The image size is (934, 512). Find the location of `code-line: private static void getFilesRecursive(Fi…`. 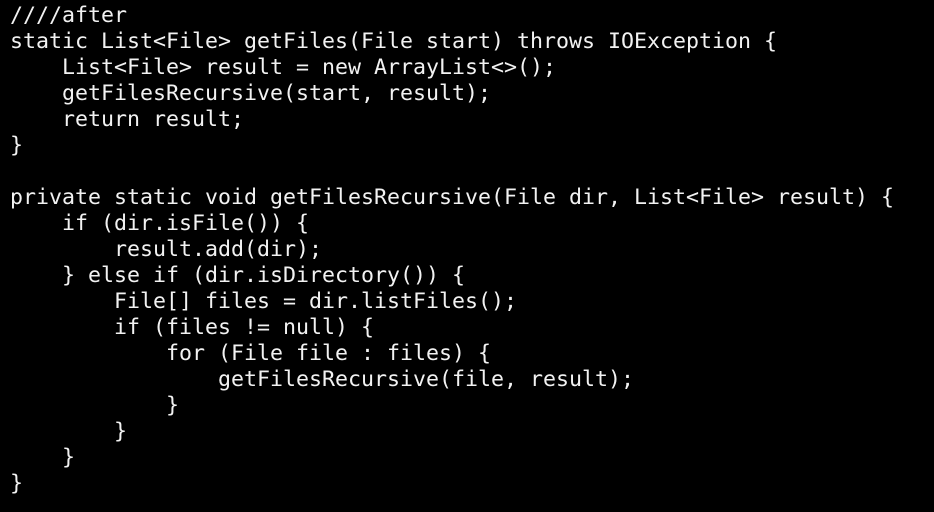

code-line: private static void getFilesRecursive(Fi… is located at coordinates (452, 197).